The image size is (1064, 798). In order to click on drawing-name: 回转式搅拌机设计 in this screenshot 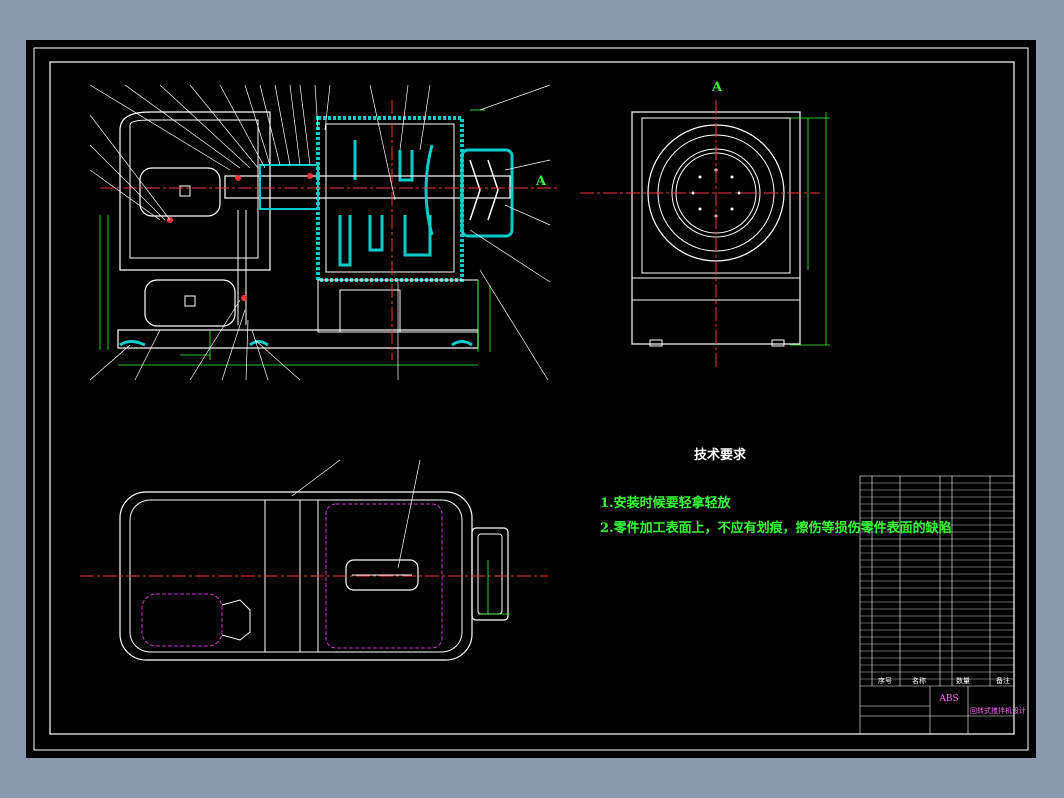, I will do `click(998, 711)`.